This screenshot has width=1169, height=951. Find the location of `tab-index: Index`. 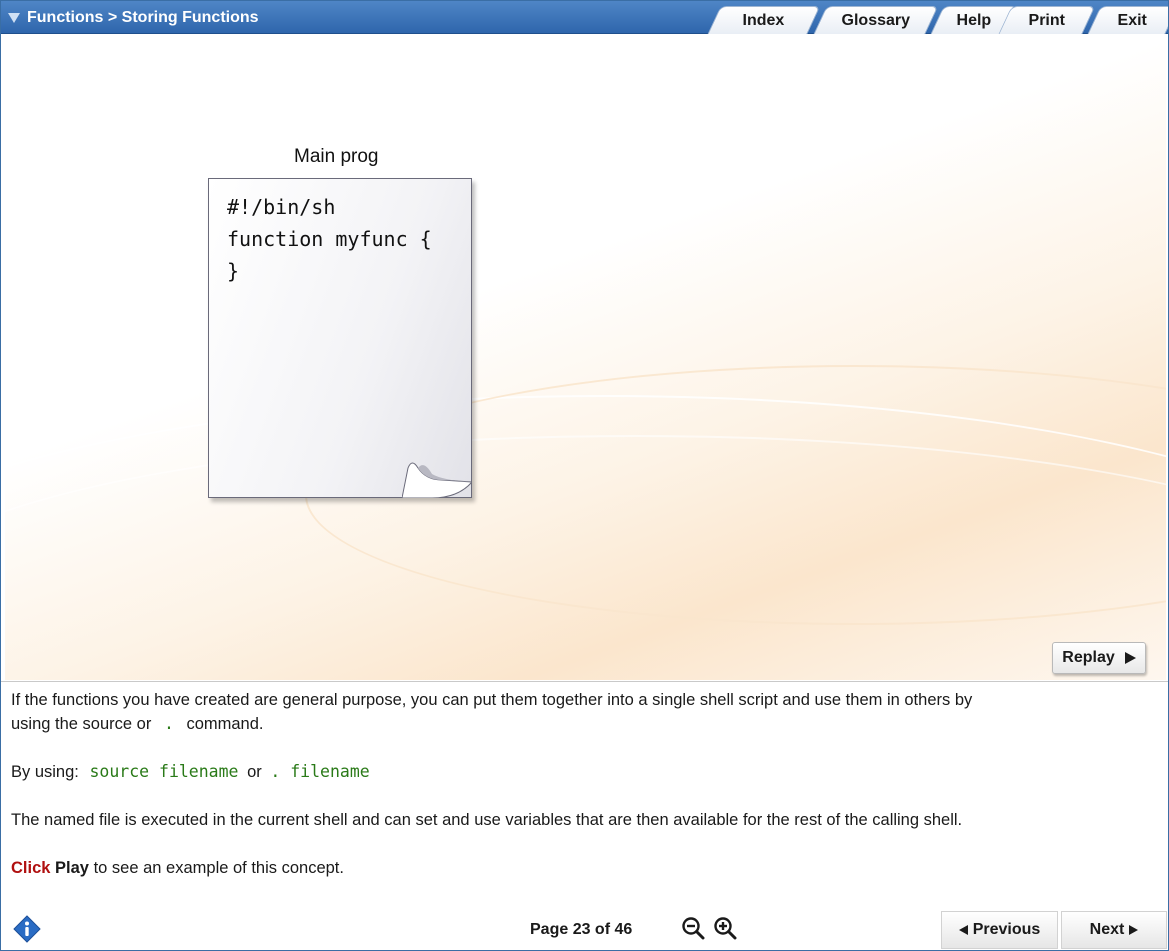

tab-index: Index is located at coordinates (764, 20).